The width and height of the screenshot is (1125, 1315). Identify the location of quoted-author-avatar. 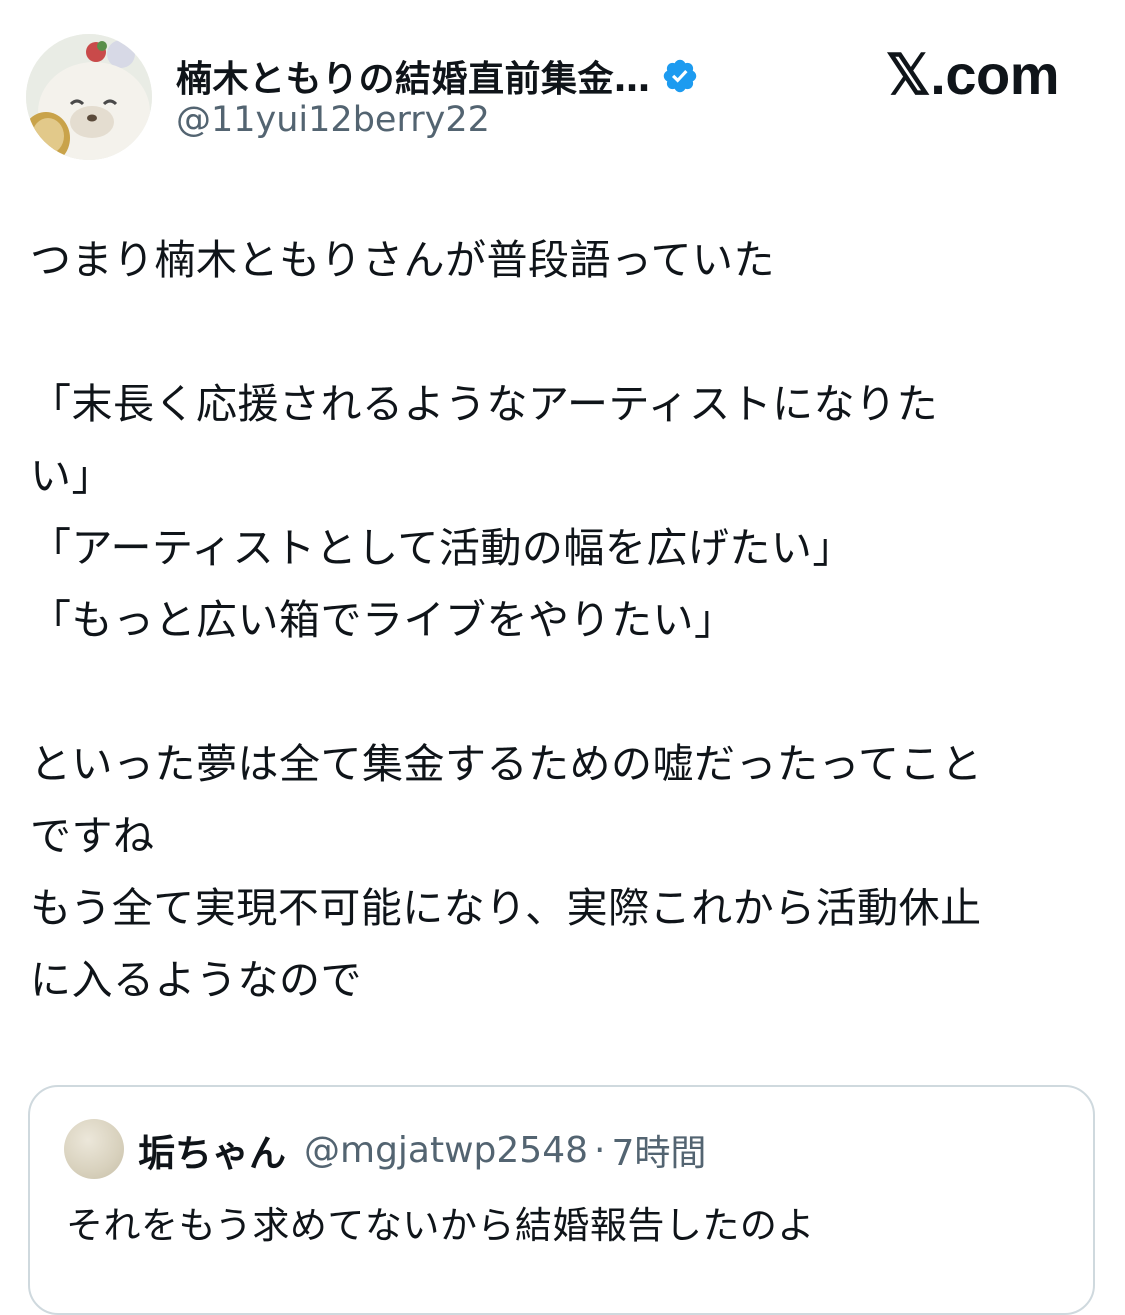
(94, 1149).